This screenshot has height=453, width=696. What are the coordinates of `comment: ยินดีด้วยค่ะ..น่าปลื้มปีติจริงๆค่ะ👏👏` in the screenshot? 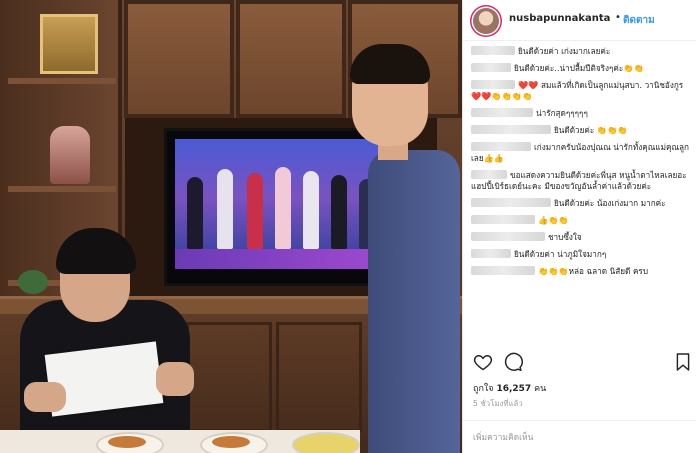 It's located at (582, 68).